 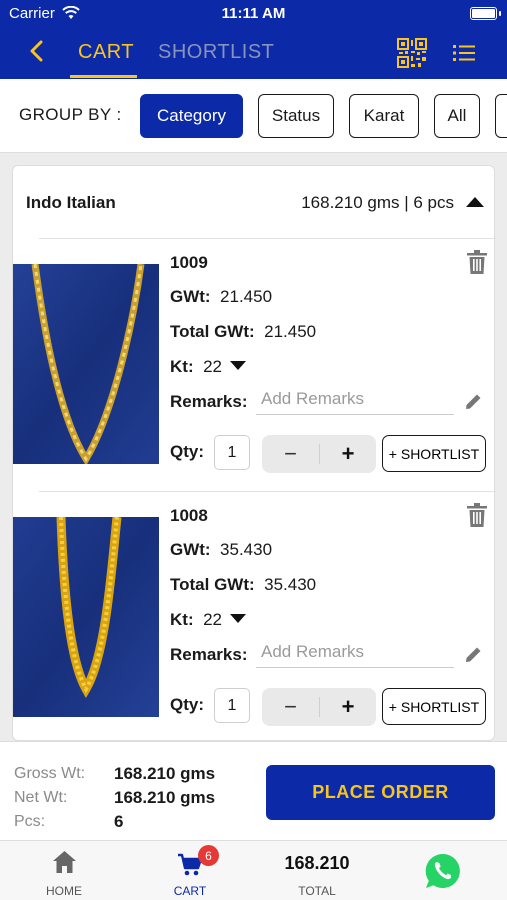 I want to click on back-arrow-icon, so click(x=37, y=51).